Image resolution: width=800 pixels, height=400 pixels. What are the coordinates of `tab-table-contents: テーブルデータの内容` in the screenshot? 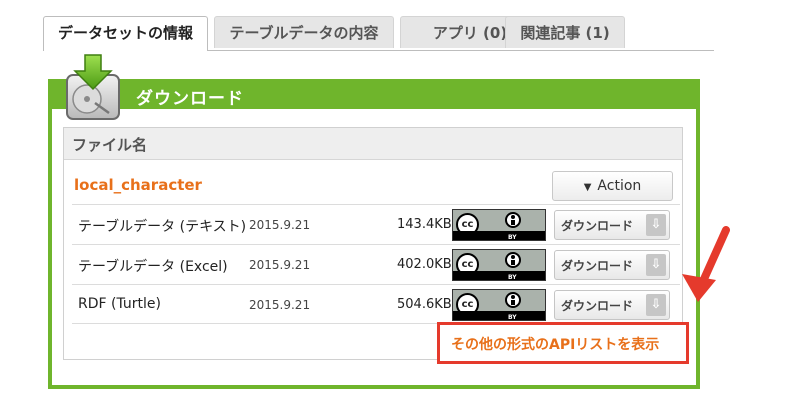 It's located at (304, 32).